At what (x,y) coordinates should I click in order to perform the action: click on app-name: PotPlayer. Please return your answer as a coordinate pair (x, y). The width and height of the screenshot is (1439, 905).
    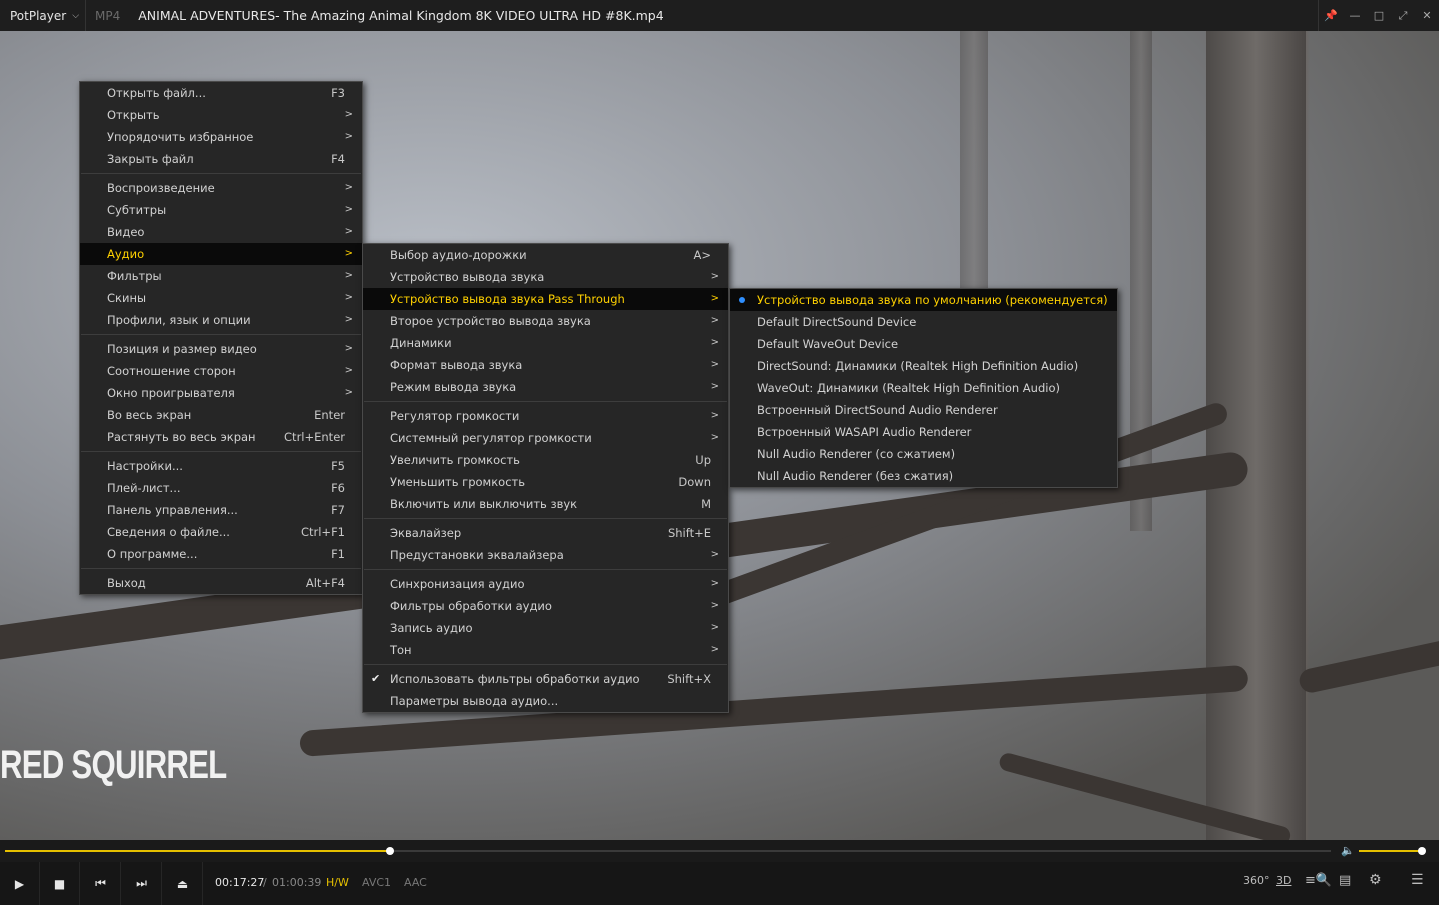
    Looking at the image, I should click on (38, 15).